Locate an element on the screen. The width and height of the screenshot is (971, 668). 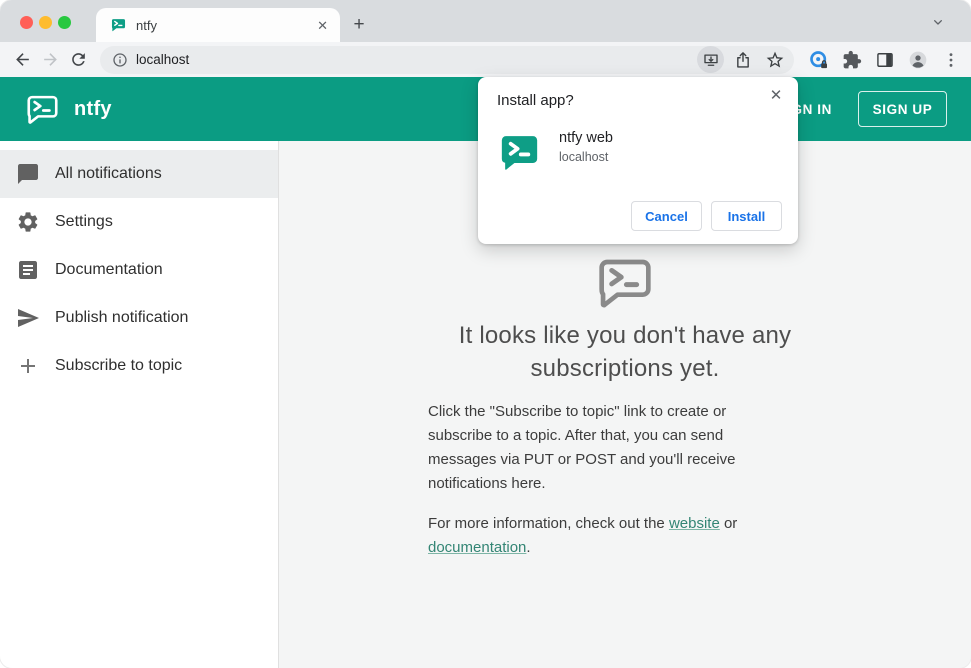
new-tab-button: + is located at coordinates (359, 25).